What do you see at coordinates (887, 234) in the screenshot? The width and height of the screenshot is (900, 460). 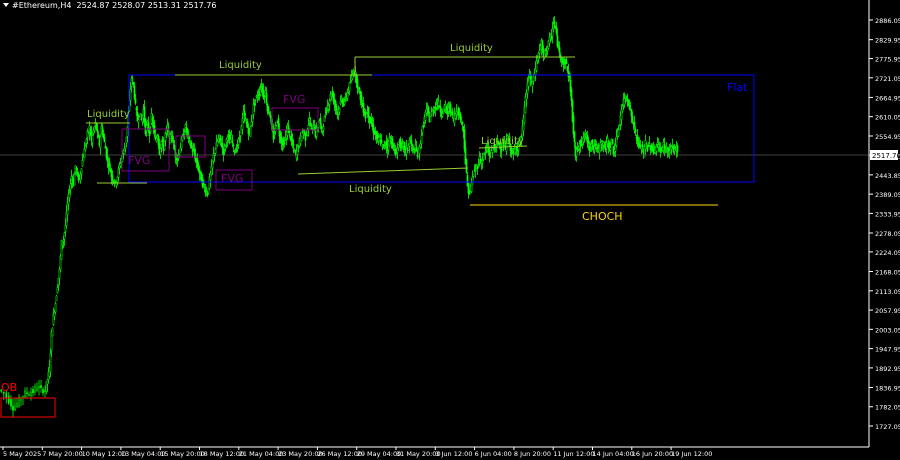 I see `y-tick-label: 2278.05` at bounding box center [887, 234].